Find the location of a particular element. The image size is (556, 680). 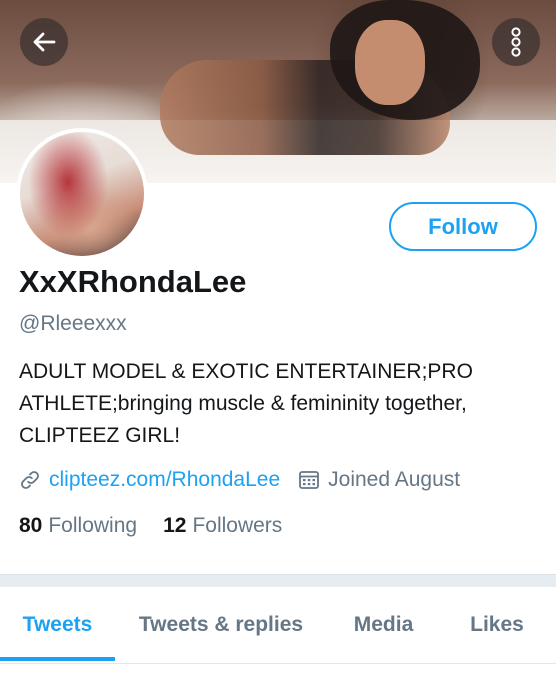

profile-meta: clipteez.com/RhondaLee Joined August is located at coordinates (239, 480).